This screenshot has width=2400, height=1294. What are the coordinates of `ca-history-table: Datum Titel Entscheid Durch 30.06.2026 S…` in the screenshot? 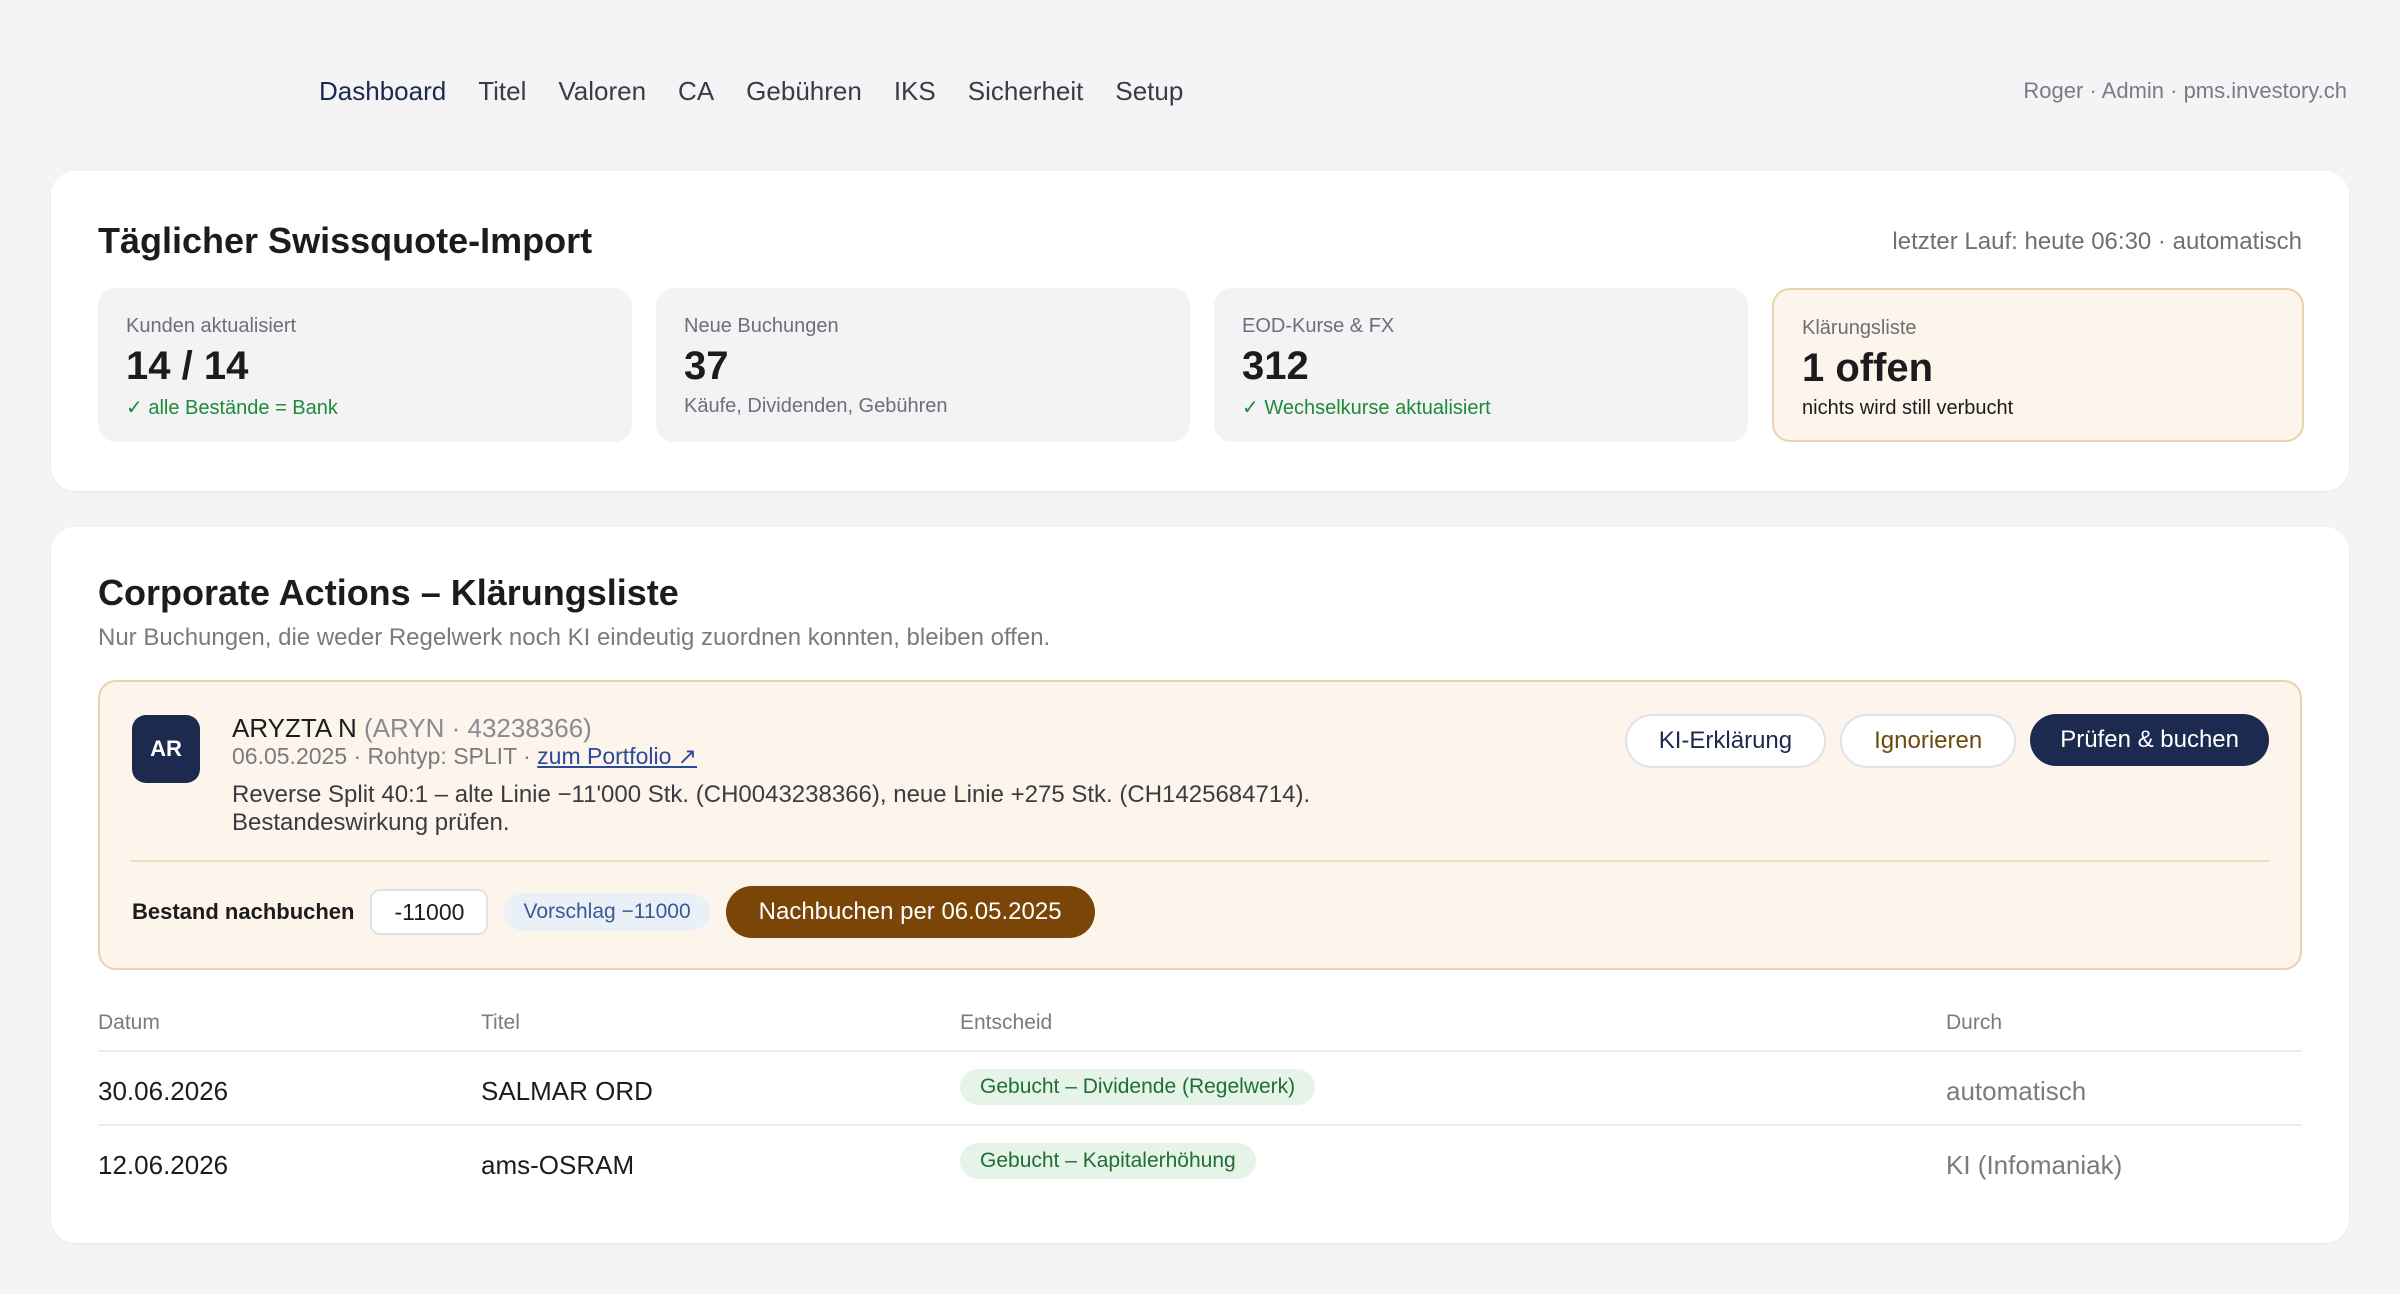 It's located at (1200, 1101).